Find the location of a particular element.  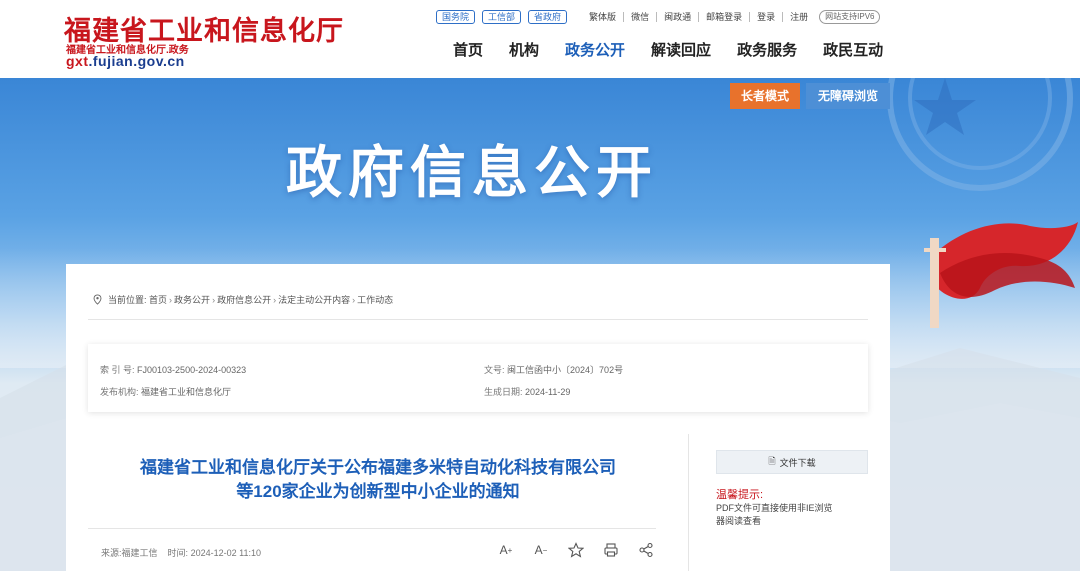

site-domain-prefix: gxt is located at coordinates (77, 61).